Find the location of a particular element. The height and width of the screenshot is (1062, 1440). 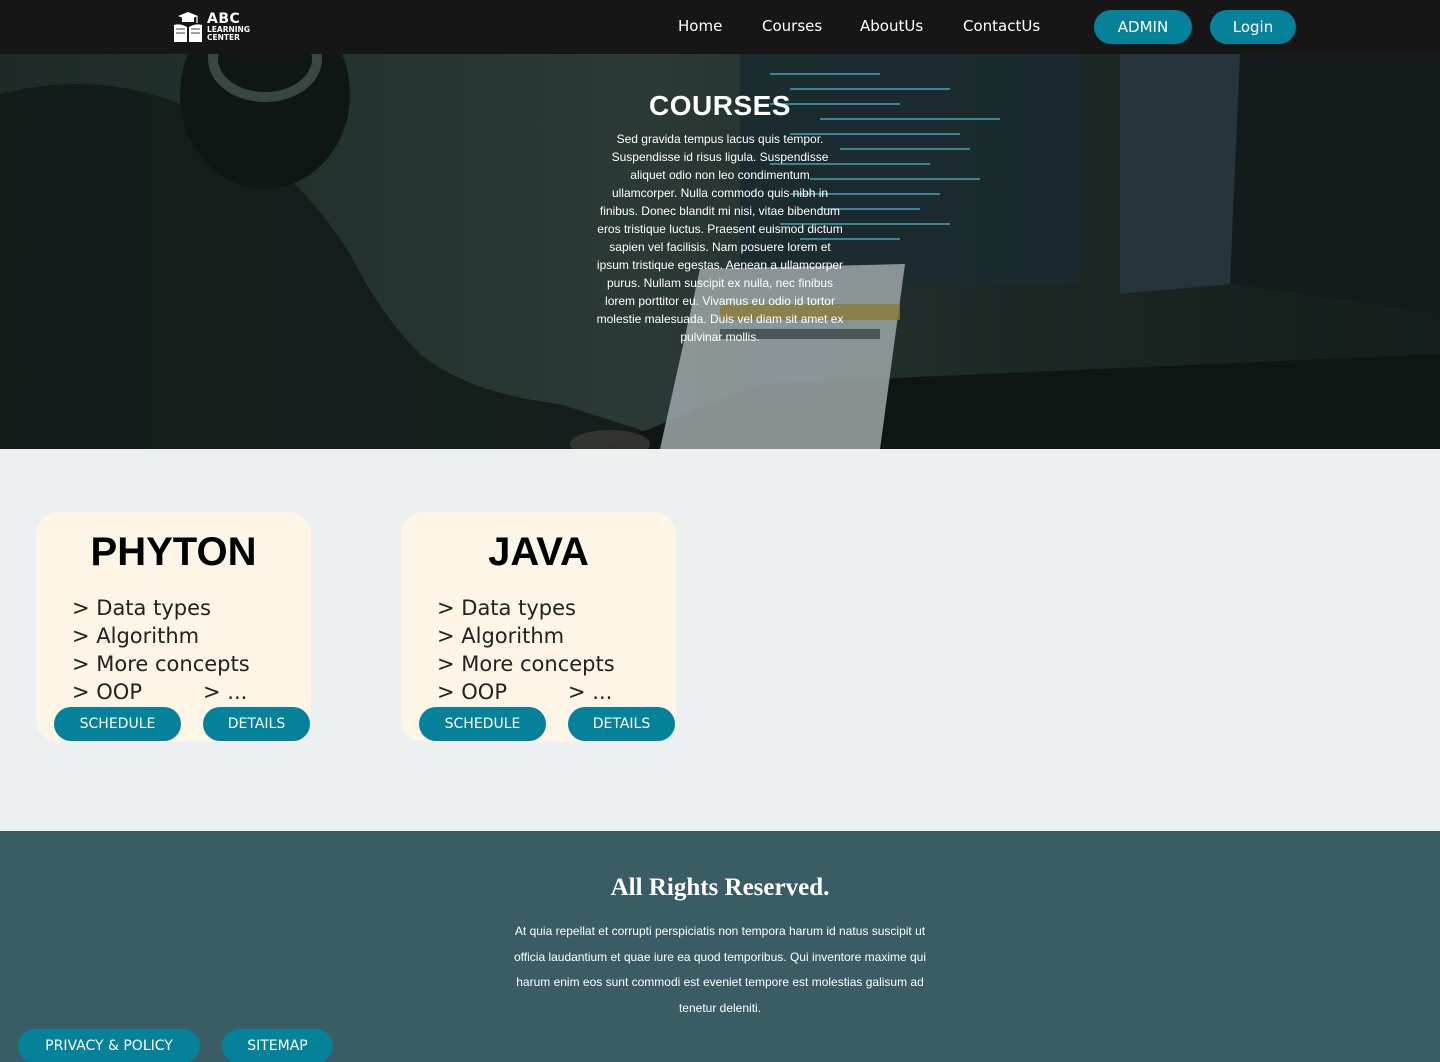

nav-home-link: Home is located at coordinates (700, 26).